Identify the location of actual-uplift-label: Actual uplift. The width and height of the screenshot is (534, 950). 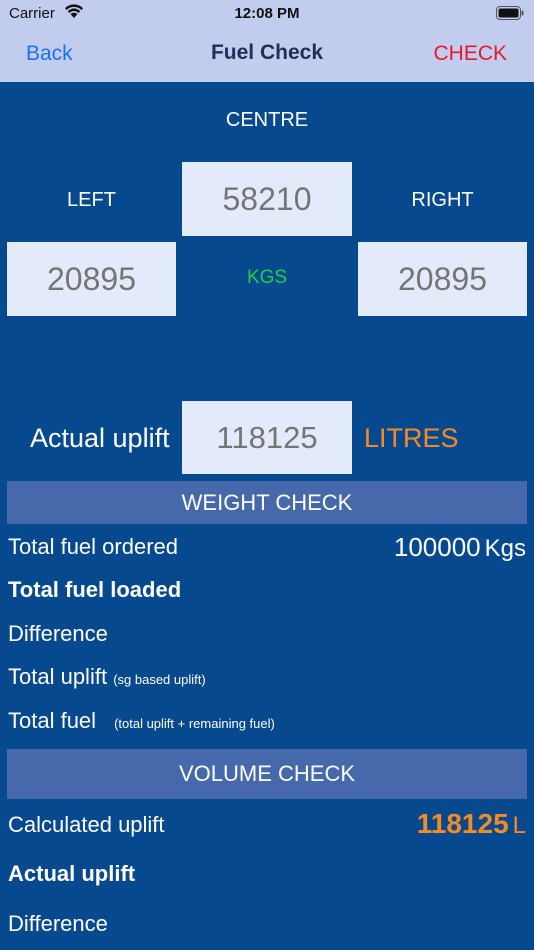
(100, 438).